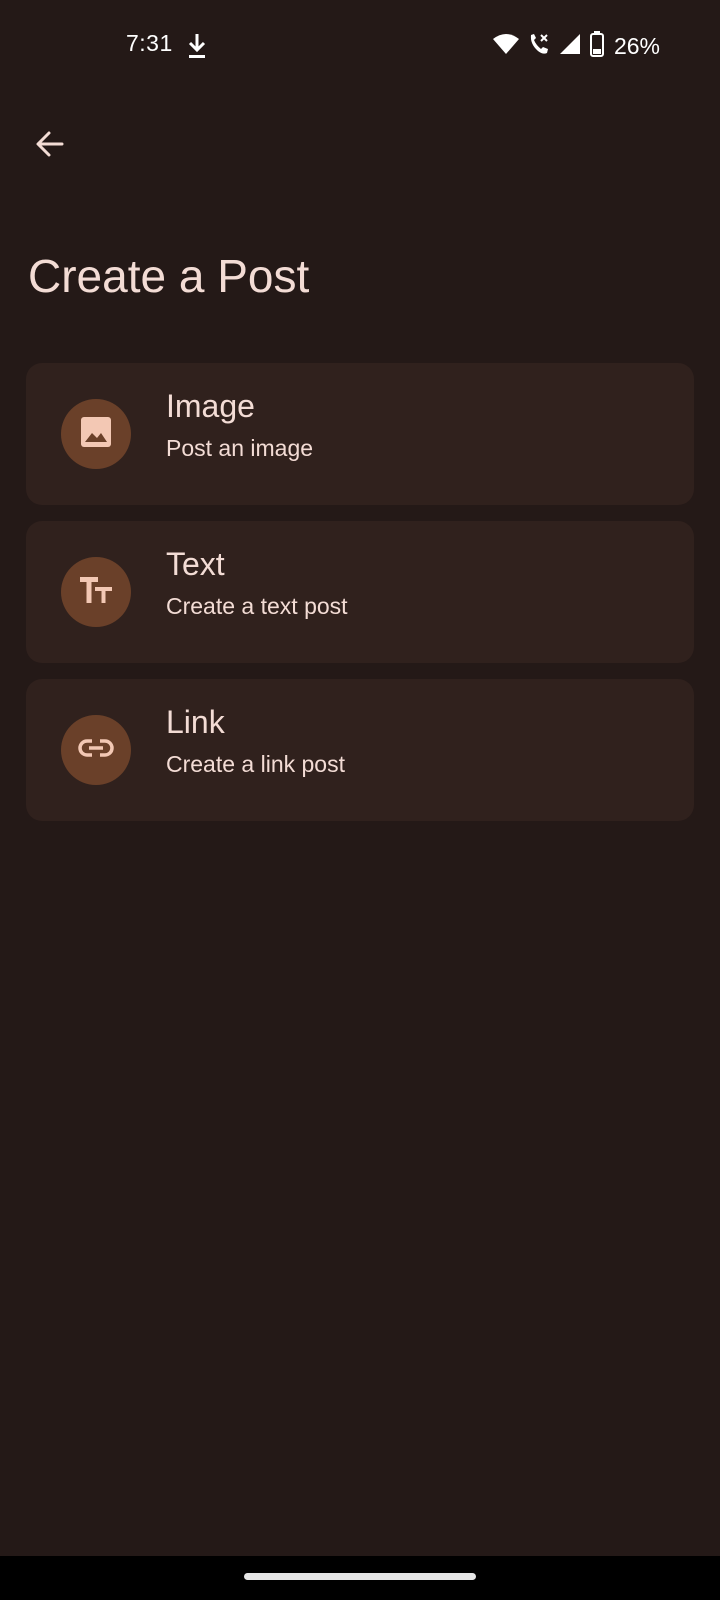 This screenshot has width=720, height=1600. I want to click on navigation-bar, so click(360, 1578).